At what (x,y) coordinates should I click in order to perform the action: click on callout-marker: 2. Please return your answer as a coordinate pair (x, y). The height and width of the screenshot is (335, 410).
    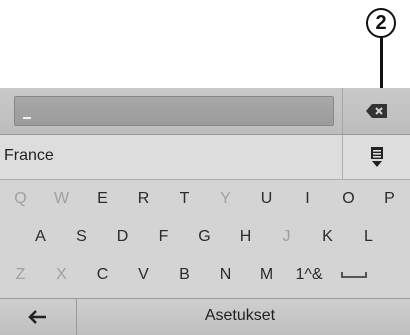
    Looking at the image, I should click on (381, 23).